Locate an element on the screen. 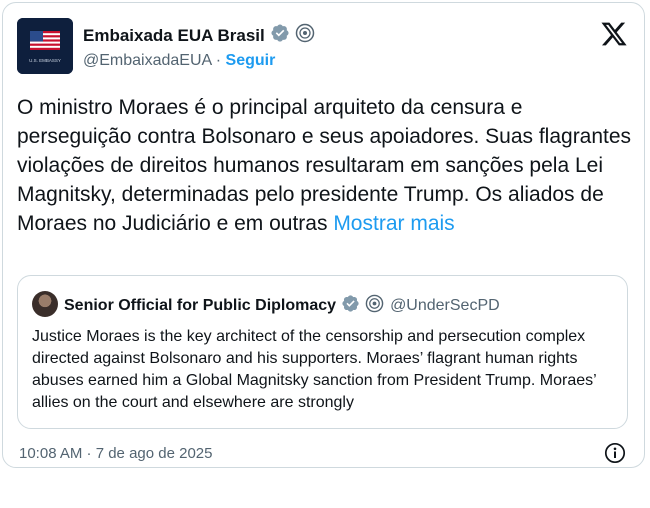  quoted-author-name: Senior Official for Public Diplomacy is located at coordinates (200, 306).